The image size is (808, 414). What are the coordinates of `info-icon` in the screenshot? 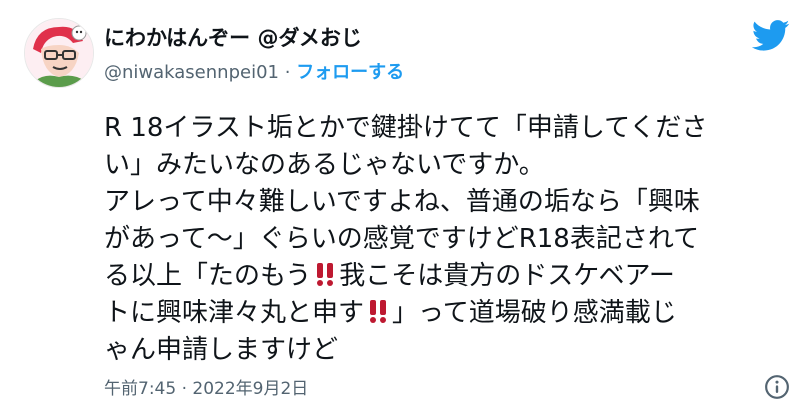 It's located at (777, 387).